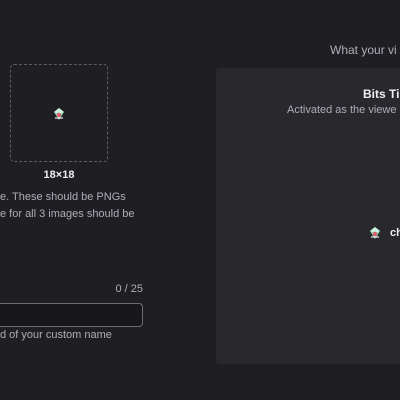  I want to click on chat-username: ch, so click(395, 232).